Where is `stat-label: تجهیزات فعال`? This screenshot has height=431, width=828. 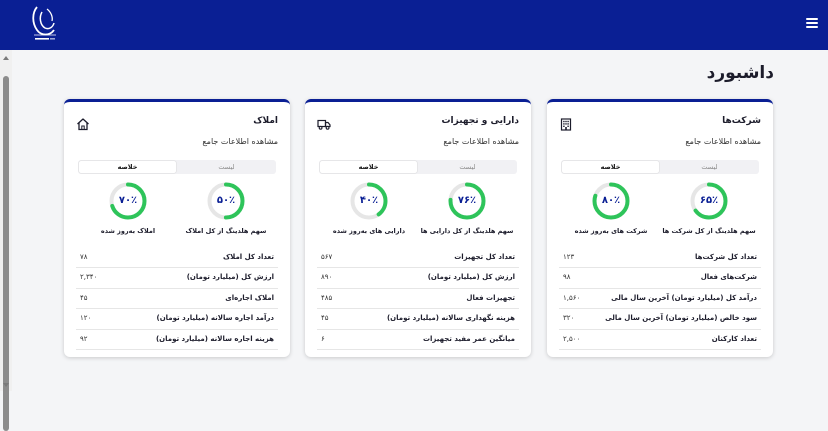
stat-label: تجهیزات فعال is located at coordinates (490, 297).